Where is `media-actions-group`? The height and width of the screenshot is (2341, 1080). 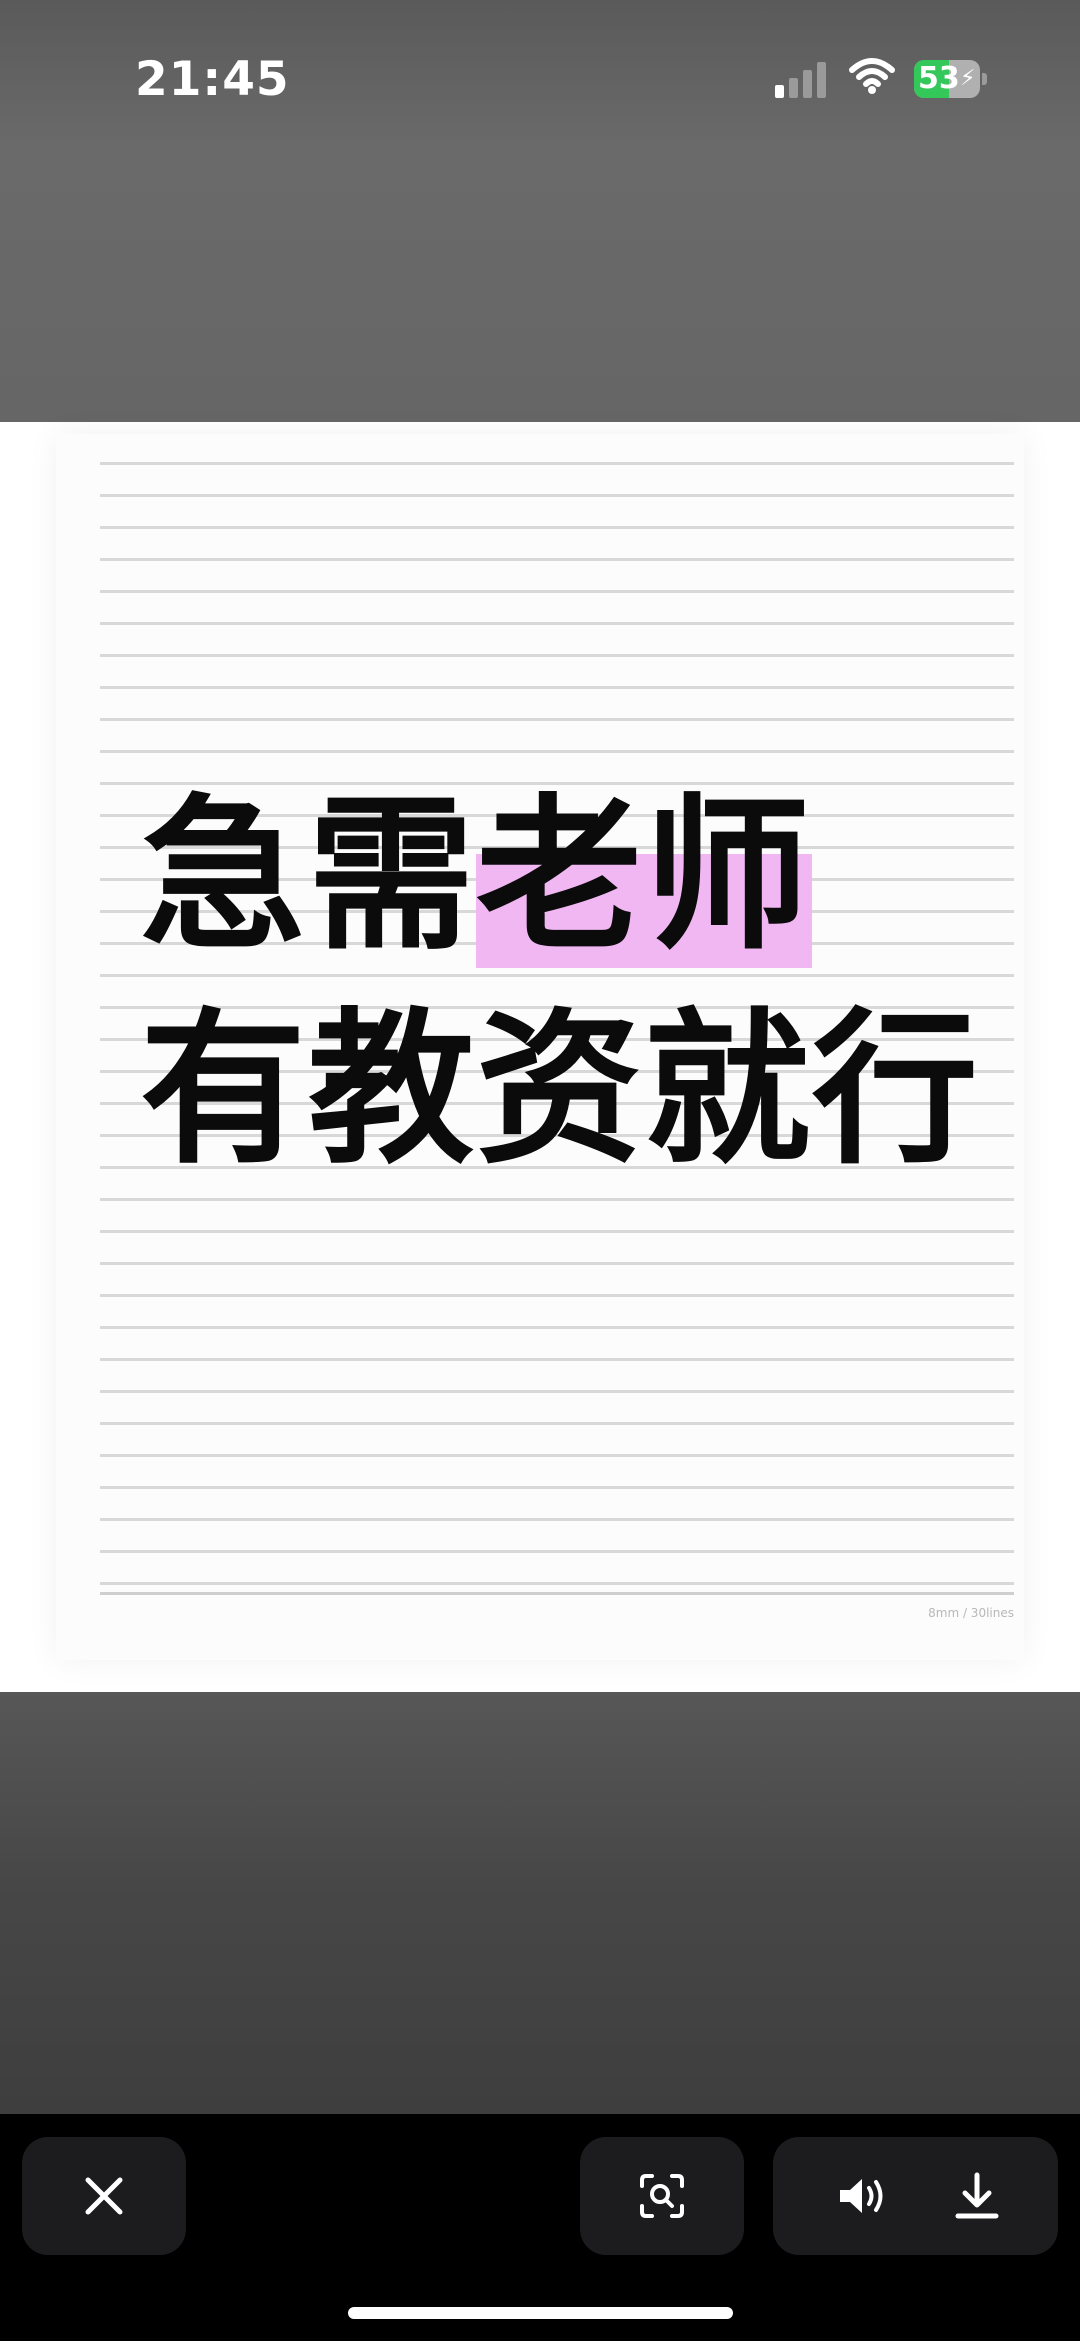
media-actions-group is located at coordinates (915, 2196).